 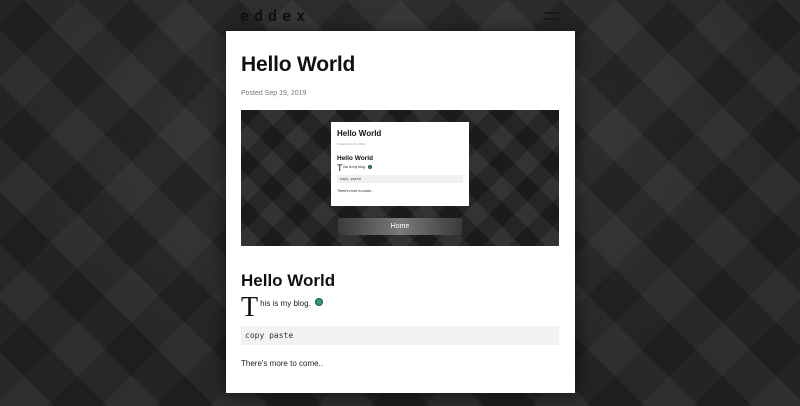 I want to click on screenshot-dropcap: T, so click(x=340, y=168).